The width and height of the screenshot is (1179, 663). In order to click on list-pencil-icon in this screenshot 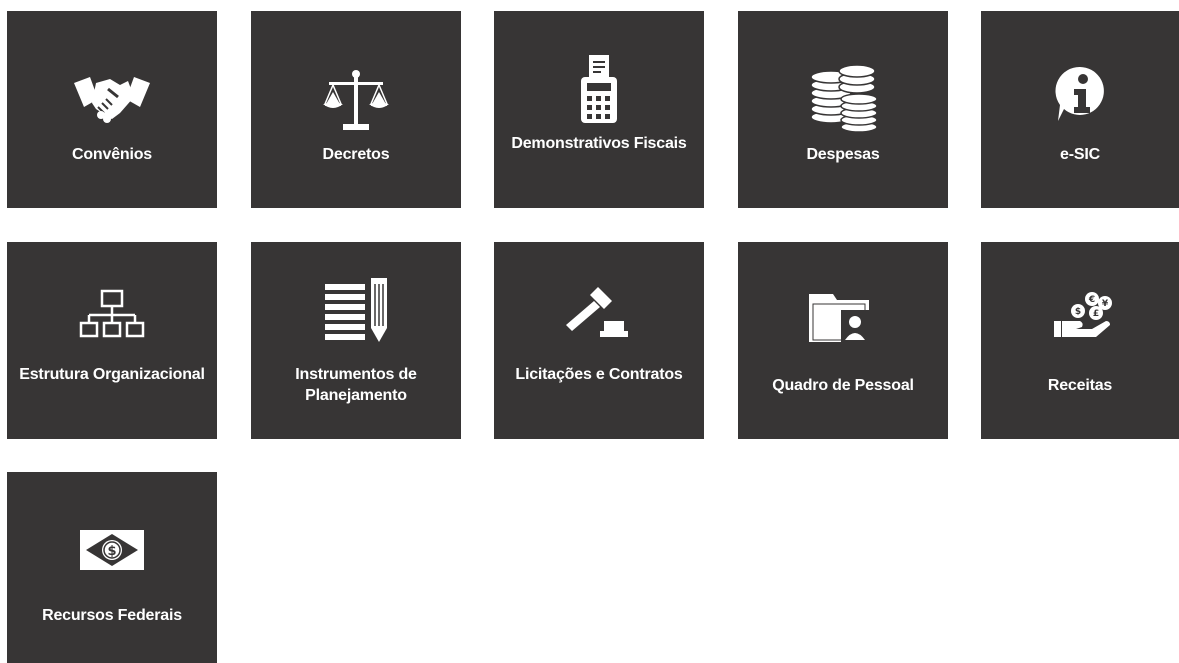, I will do `click(356, 307)`.